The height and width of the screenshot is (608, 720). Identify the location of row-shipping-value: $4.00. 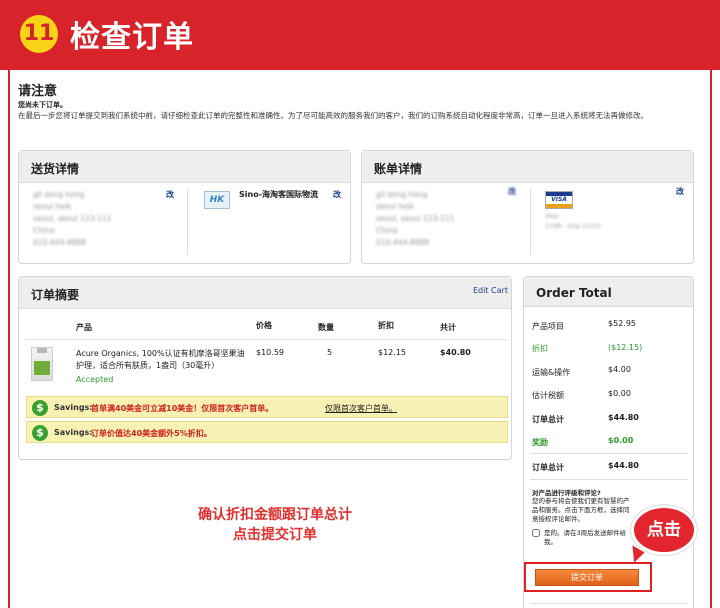
(619, 369).